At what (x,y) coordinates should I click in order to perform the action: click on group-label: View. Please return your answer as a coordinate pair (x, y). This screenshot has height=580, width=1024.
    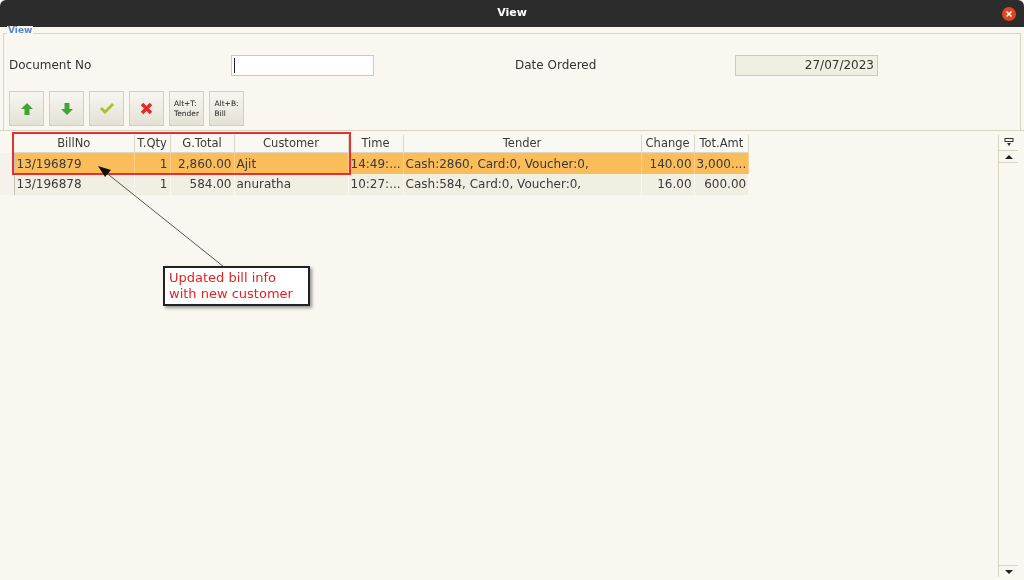
    Looking at the image, I should click on (20, 30).